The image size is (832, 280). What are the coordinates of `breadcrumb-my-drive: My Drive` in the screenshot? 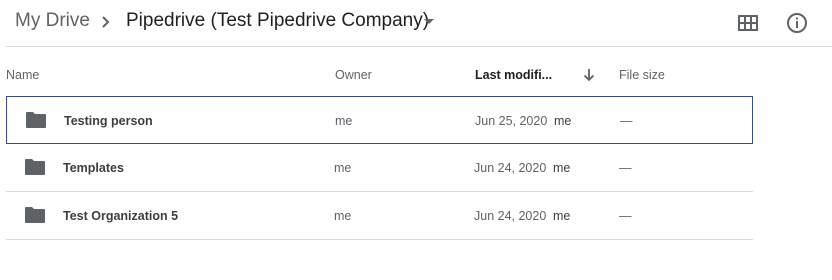 It's located at (52, 21).